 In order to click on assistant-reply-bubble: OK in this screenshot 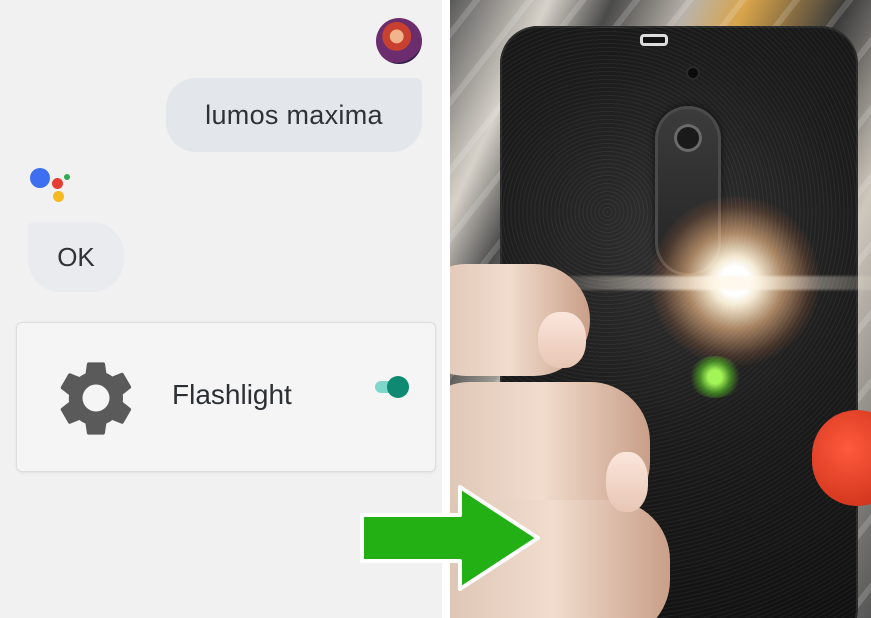, I will do `click(76, 257)`.